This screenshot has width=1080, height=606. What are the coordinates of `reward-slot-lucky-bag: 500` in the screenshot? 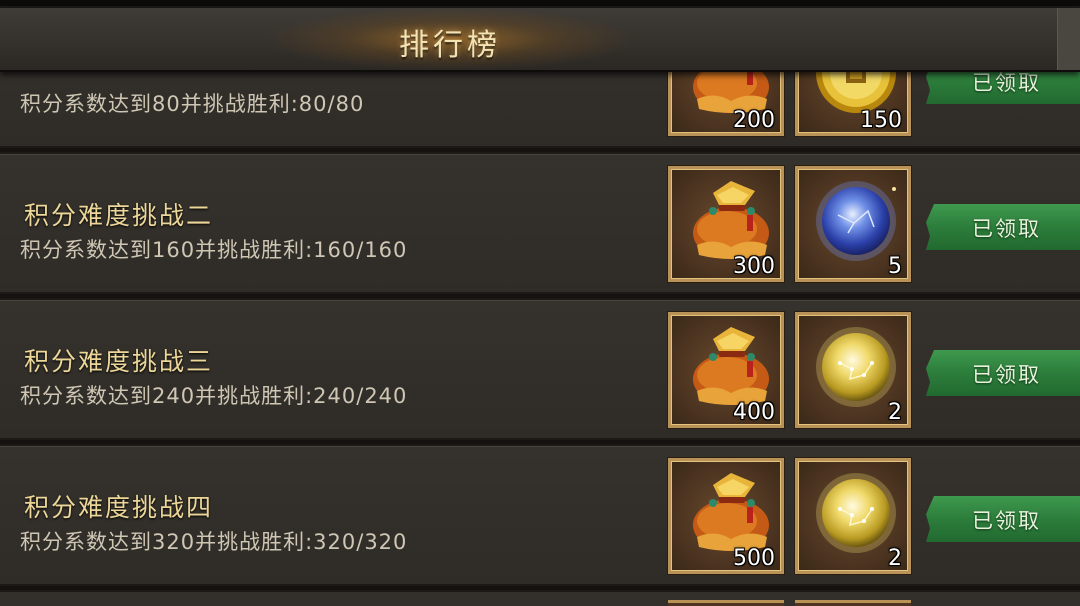 It's located at (726, 516).